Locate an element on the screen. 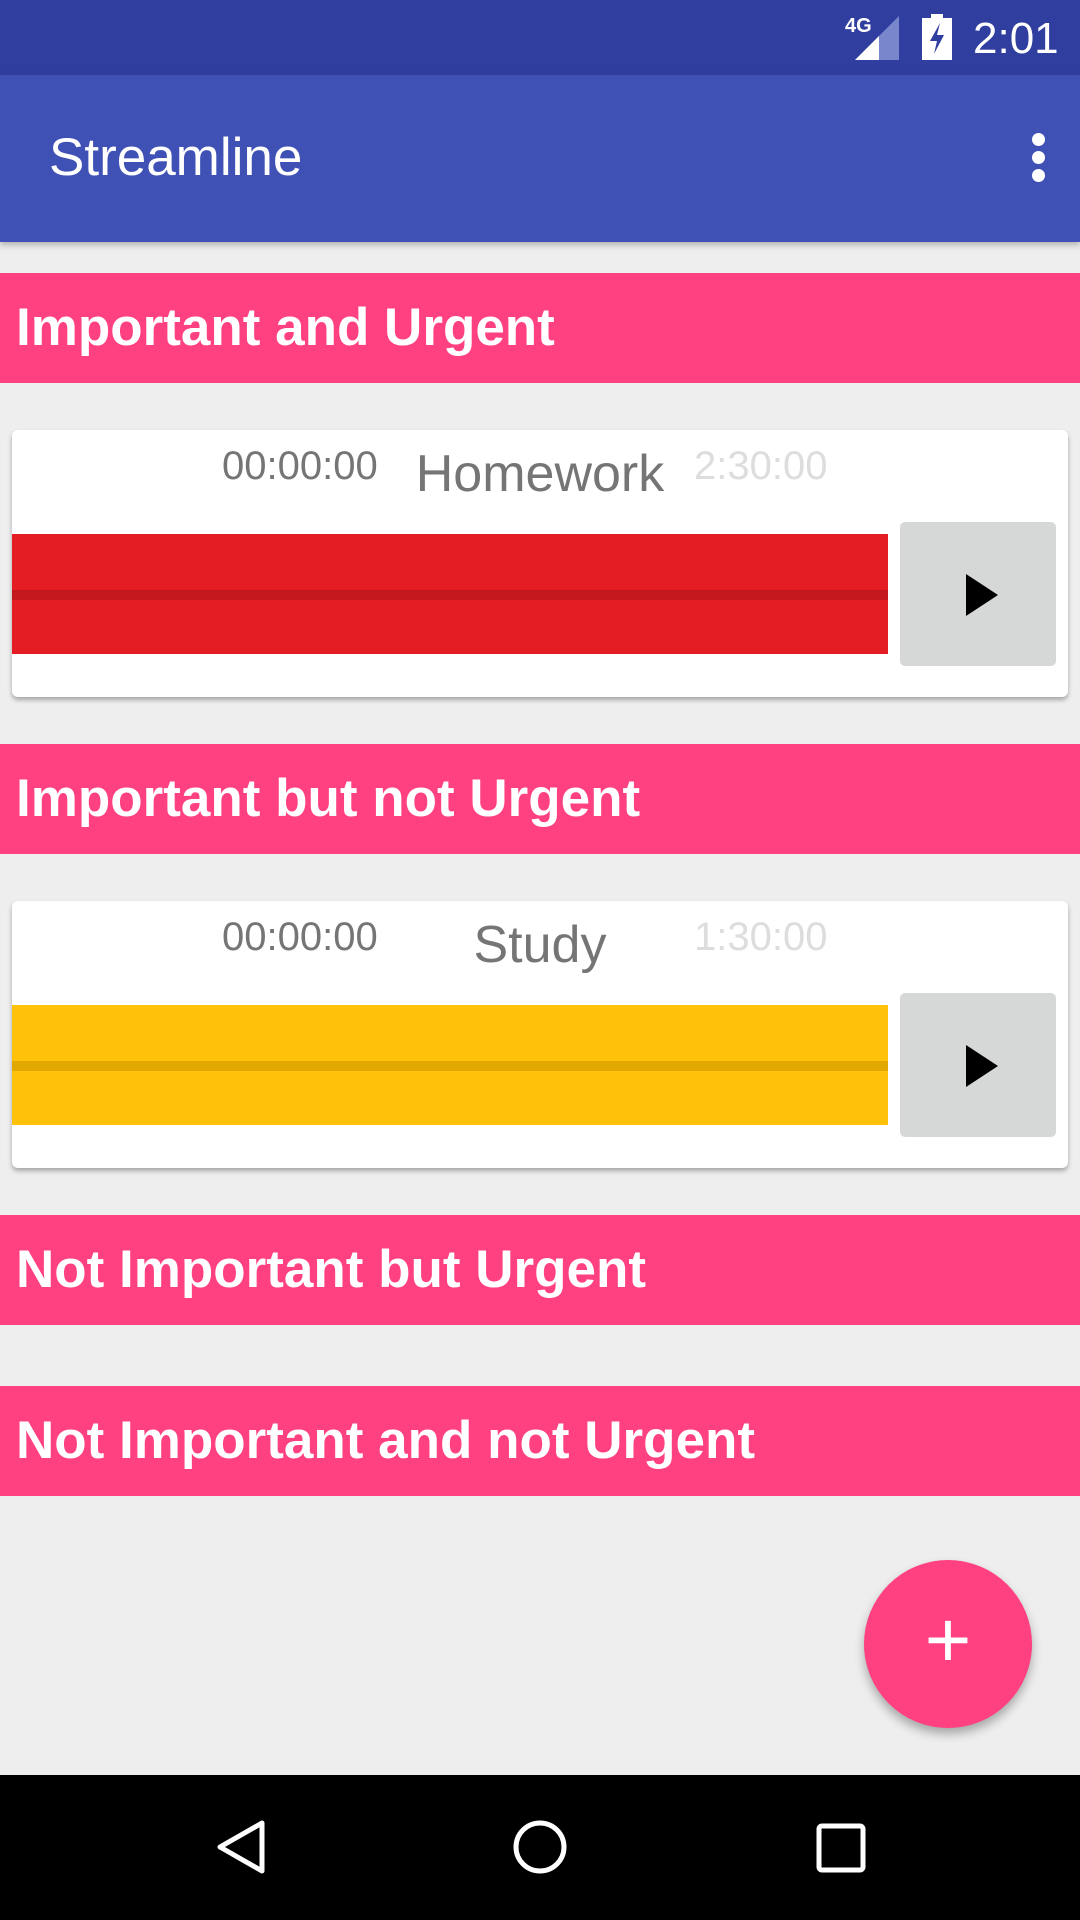 This screenshot has width=1080, height=1920. section-header: Not Important but Urgent is located at coordinates (540, 1270).